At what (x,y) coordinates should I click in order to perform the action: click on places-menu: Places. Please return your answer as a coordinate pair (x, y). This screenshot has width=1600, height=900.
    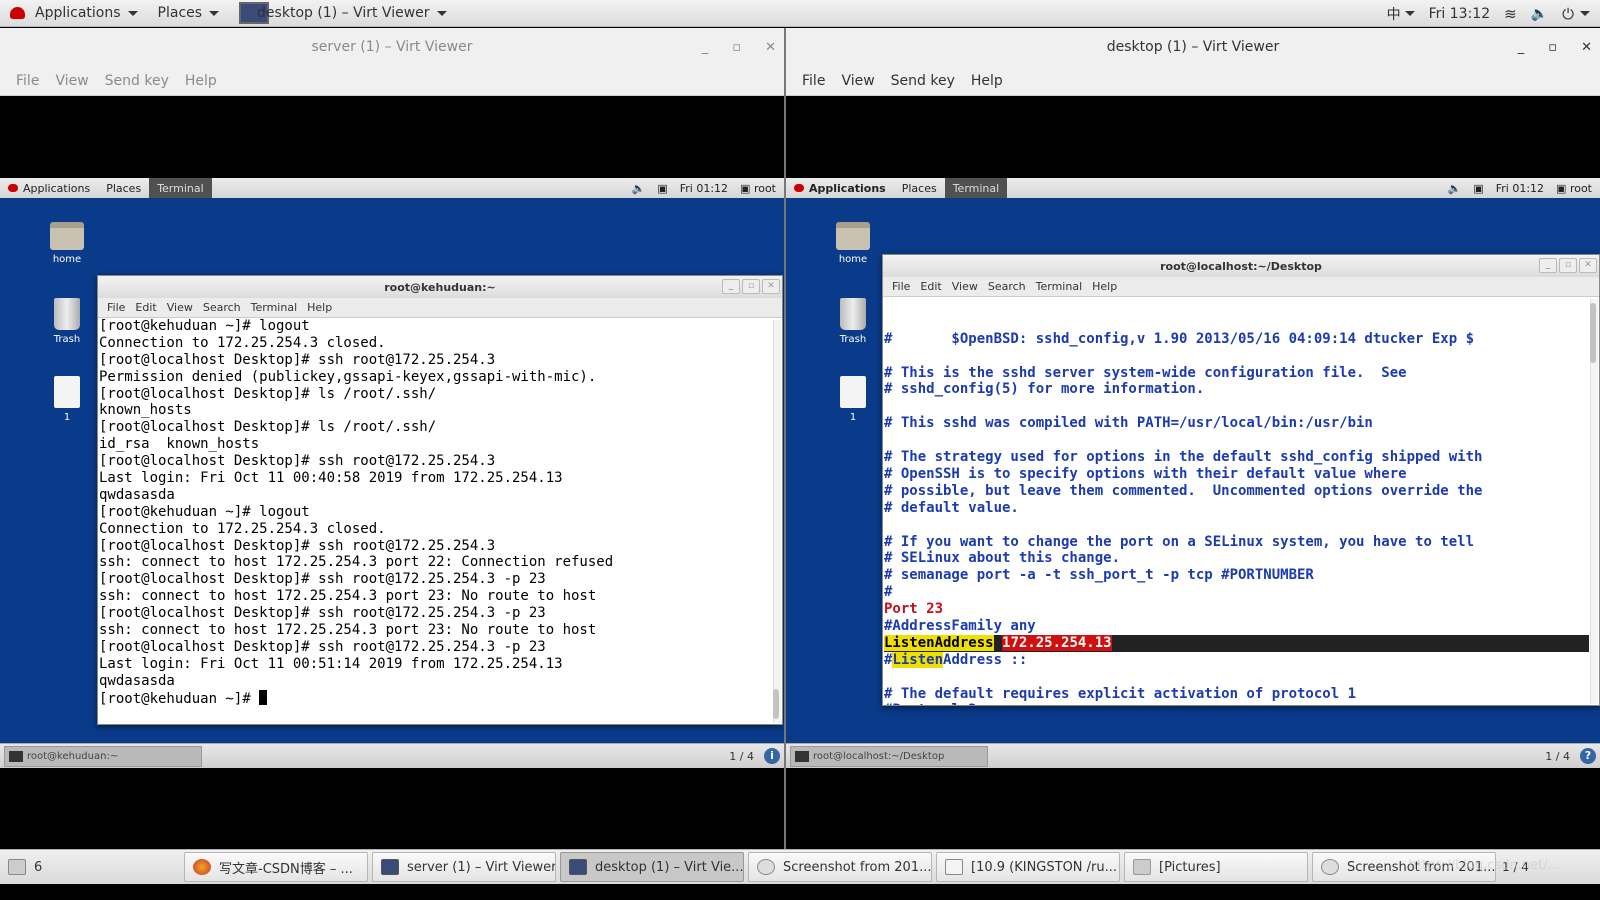
    Looking at the image, I should click on (189, 13).